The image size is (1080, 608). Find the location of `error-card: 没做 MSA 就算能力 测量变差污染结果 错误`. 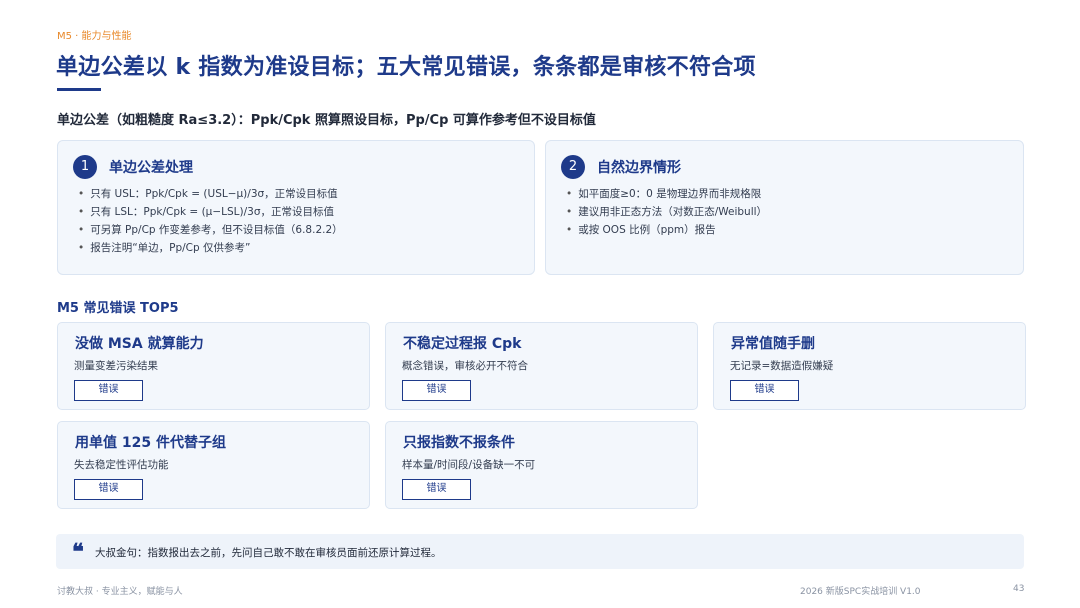

error-card: 没做 MSA 就算能力 测量变差污染结果 错误 is located at coordinates (213, 366).